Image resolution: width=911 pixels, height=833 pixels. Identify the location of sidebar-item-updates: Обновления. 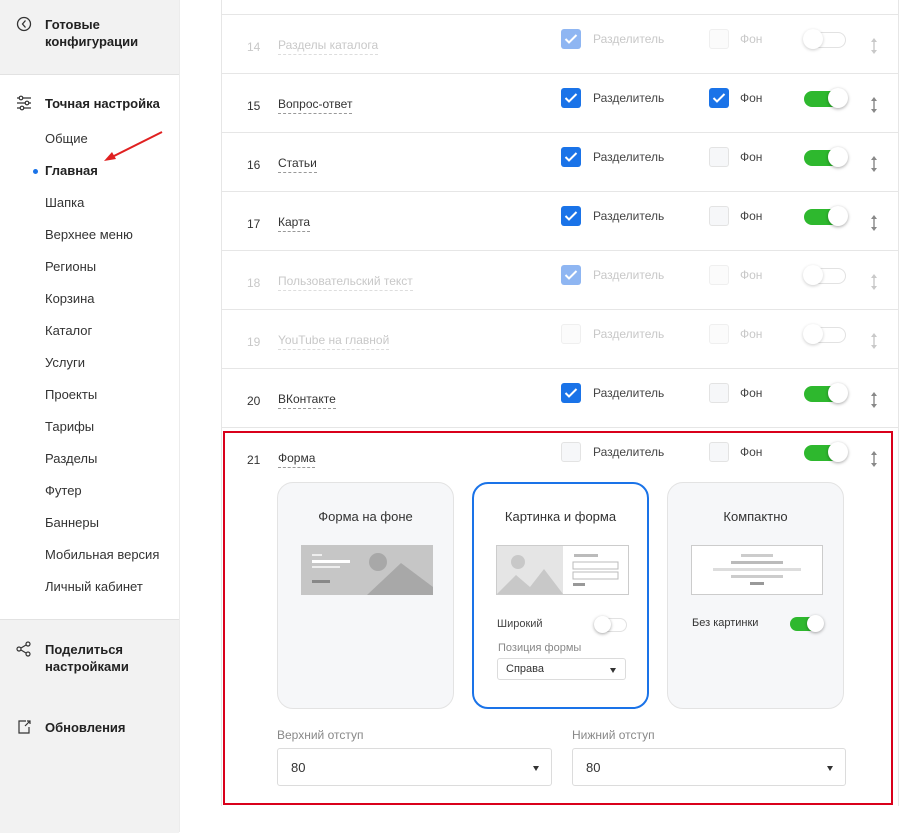
(85, 727).